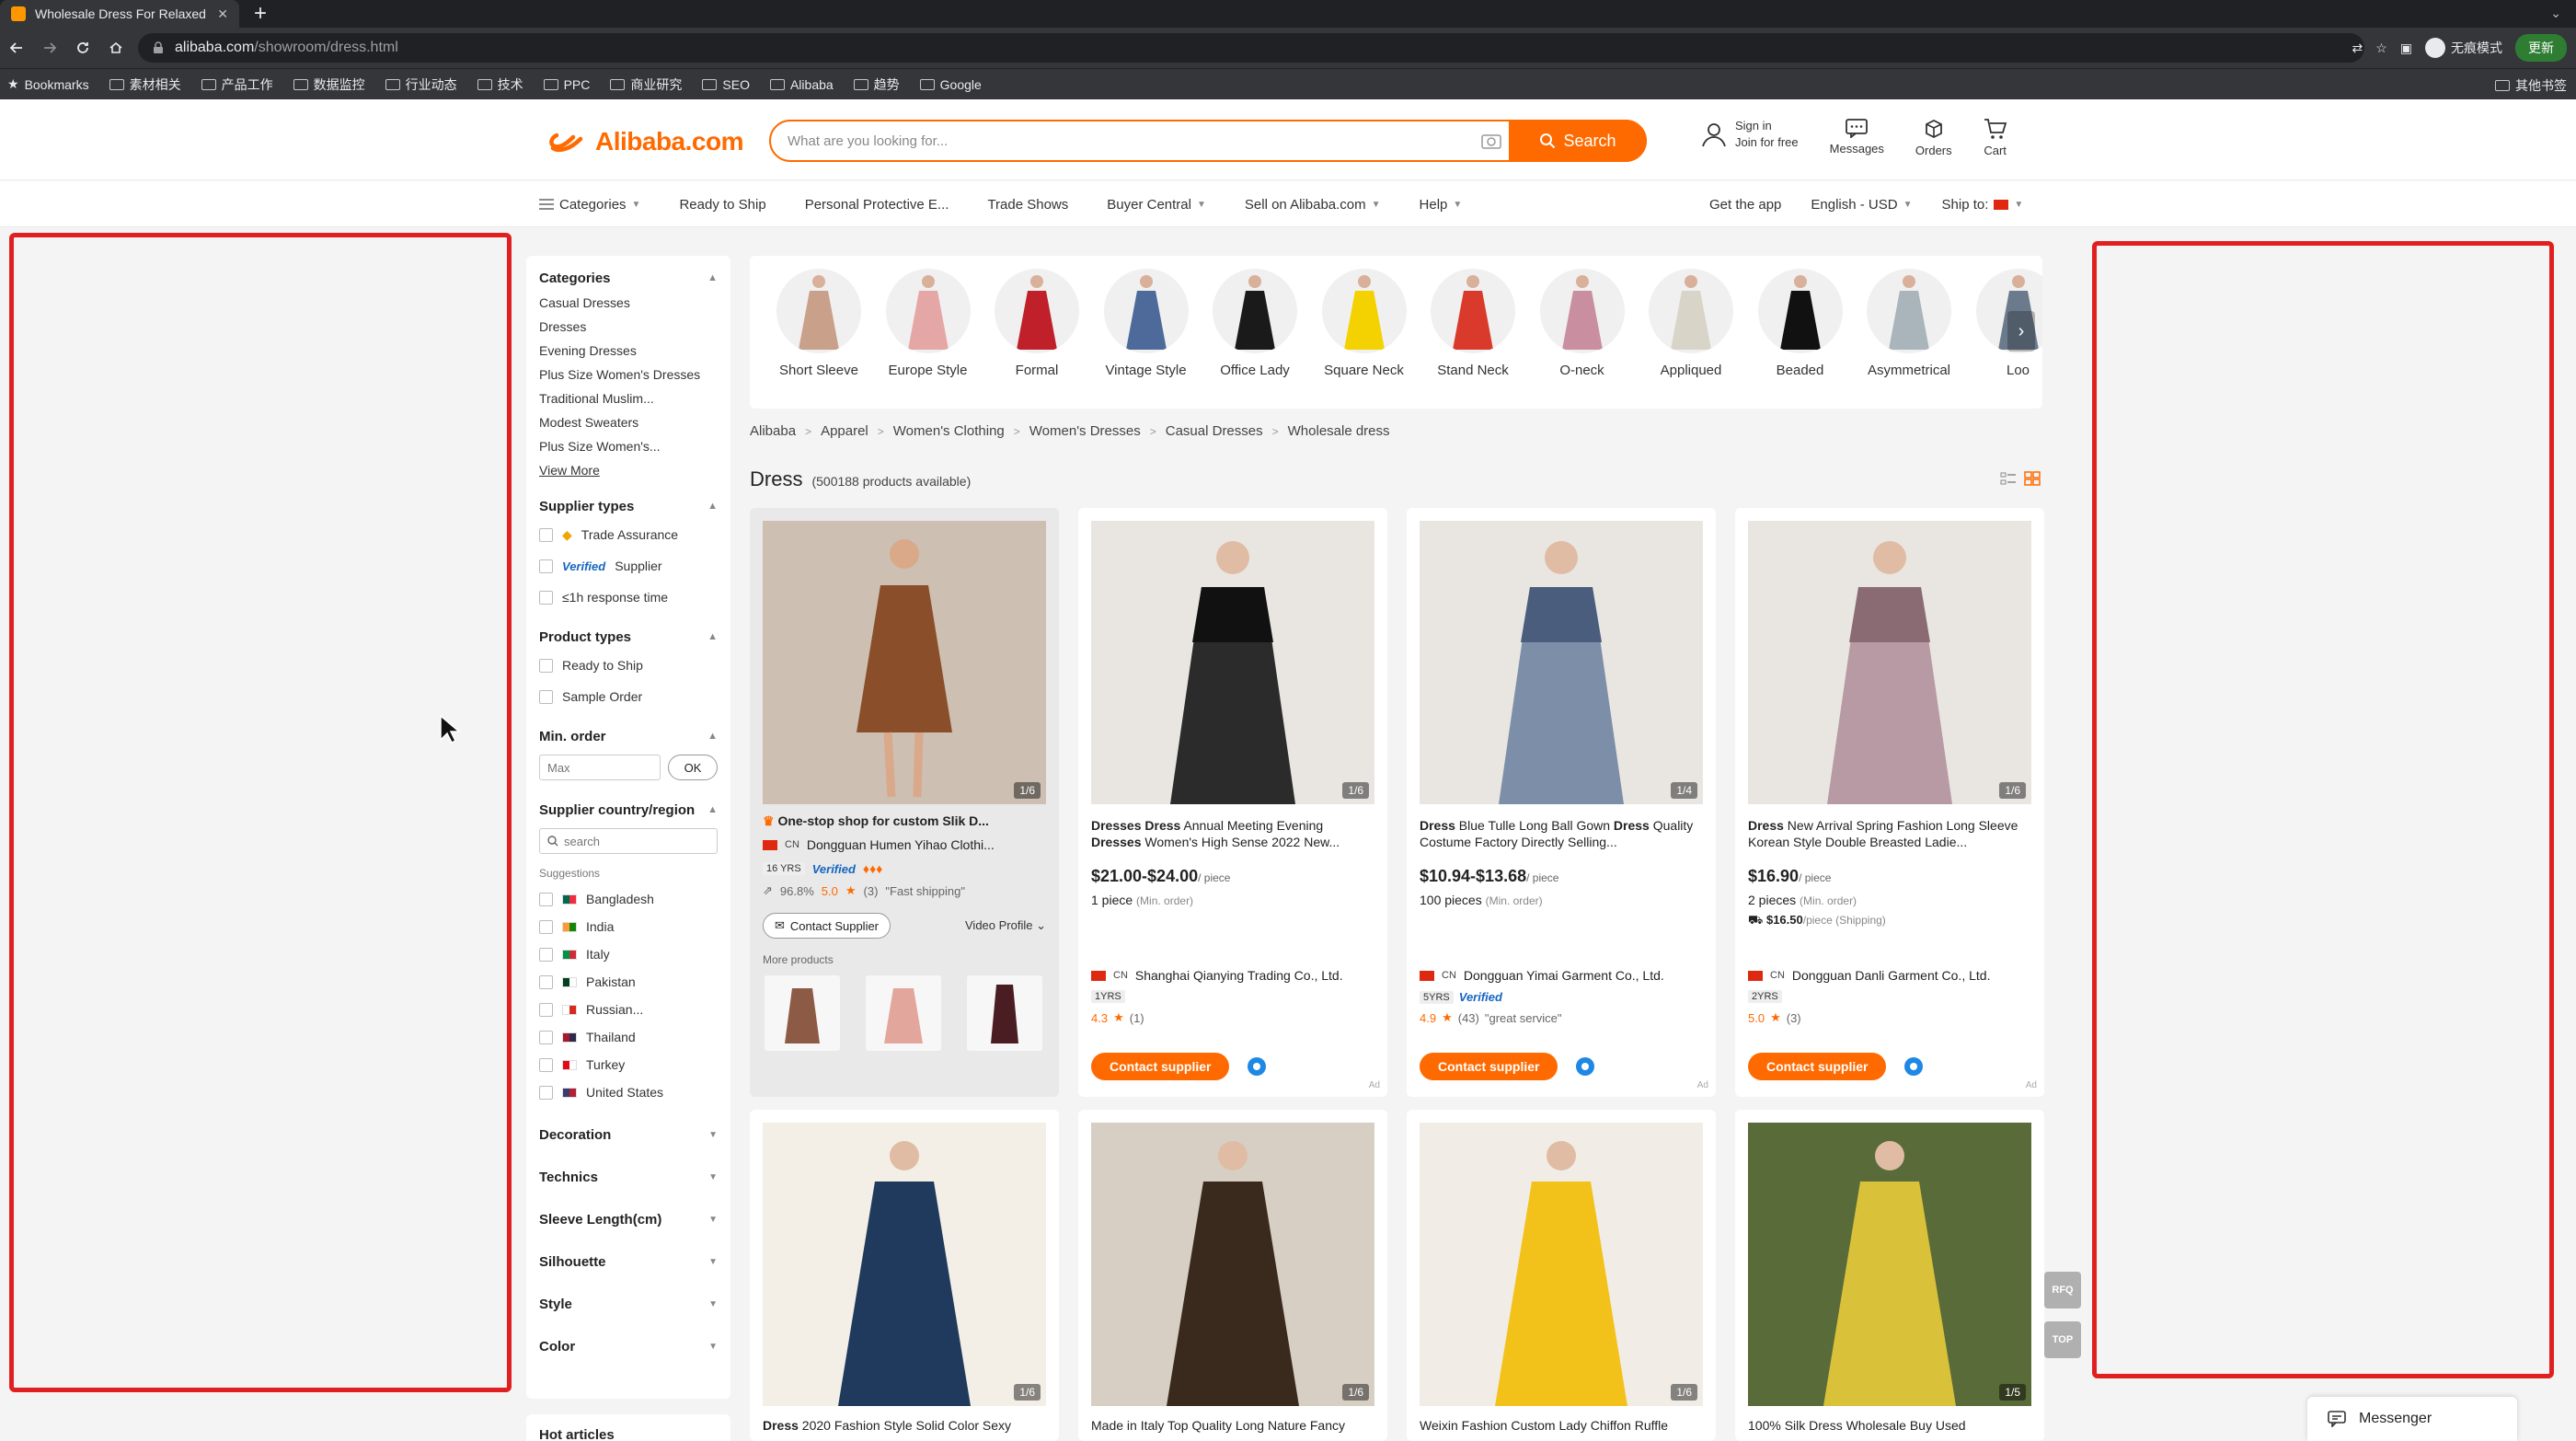 The image size is (2576, 1441). What do you see at coordinates (628, 1304) in the screenshot?
I see `filter-section-collapsed: Style ▼` at bounding box center [628, 1304].